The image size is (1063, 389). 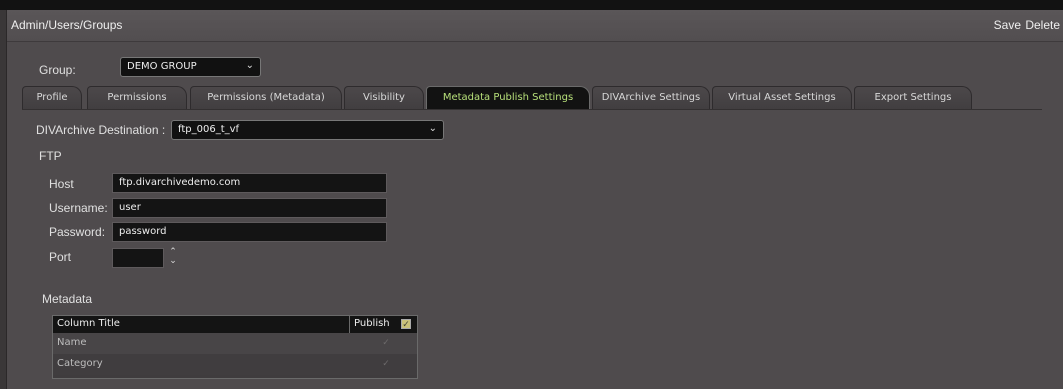 I want to click on left-panel-edge, so click(x=3, y=199).